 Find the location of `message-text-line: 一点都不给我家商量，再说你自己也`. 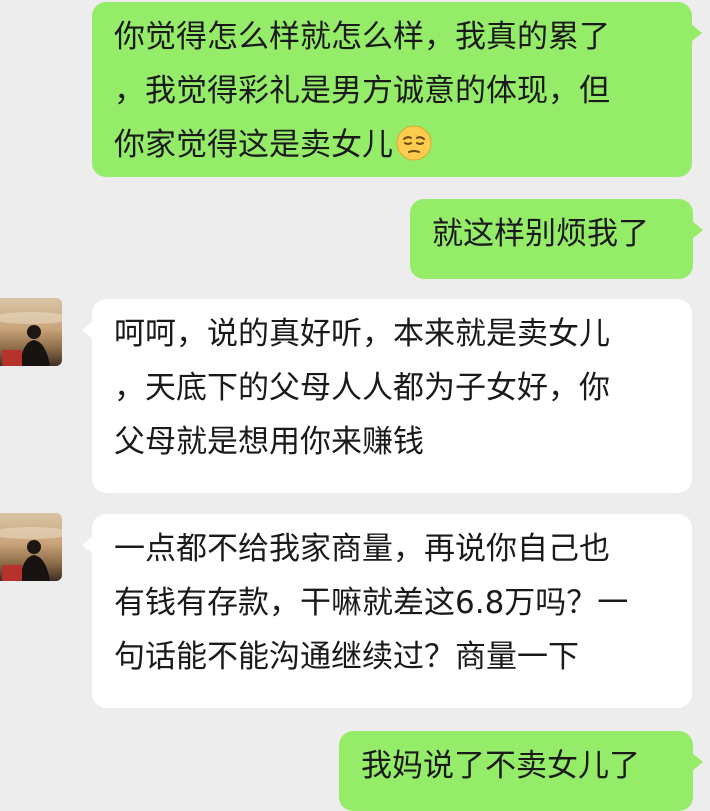

message-text-line: 一点都不给我家商量，再说你自己也 is located at coordinates (362, 549).